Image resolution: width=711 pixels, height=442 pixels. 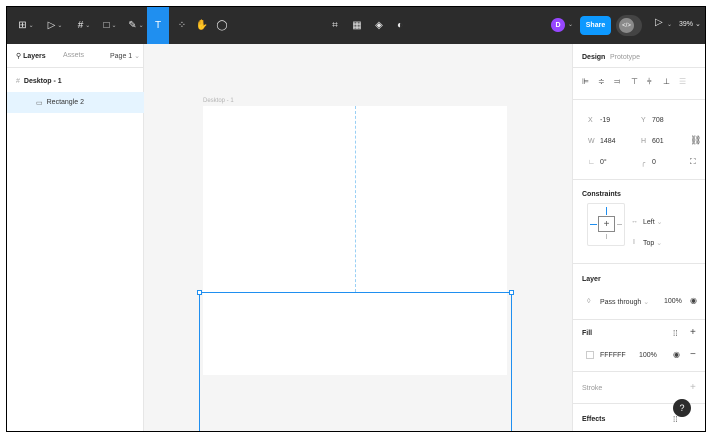 What do you see at coordinates (601, 82) in the screenshot?
I see `align-center-h-icon: ≑` at bounding box center [601, 82].